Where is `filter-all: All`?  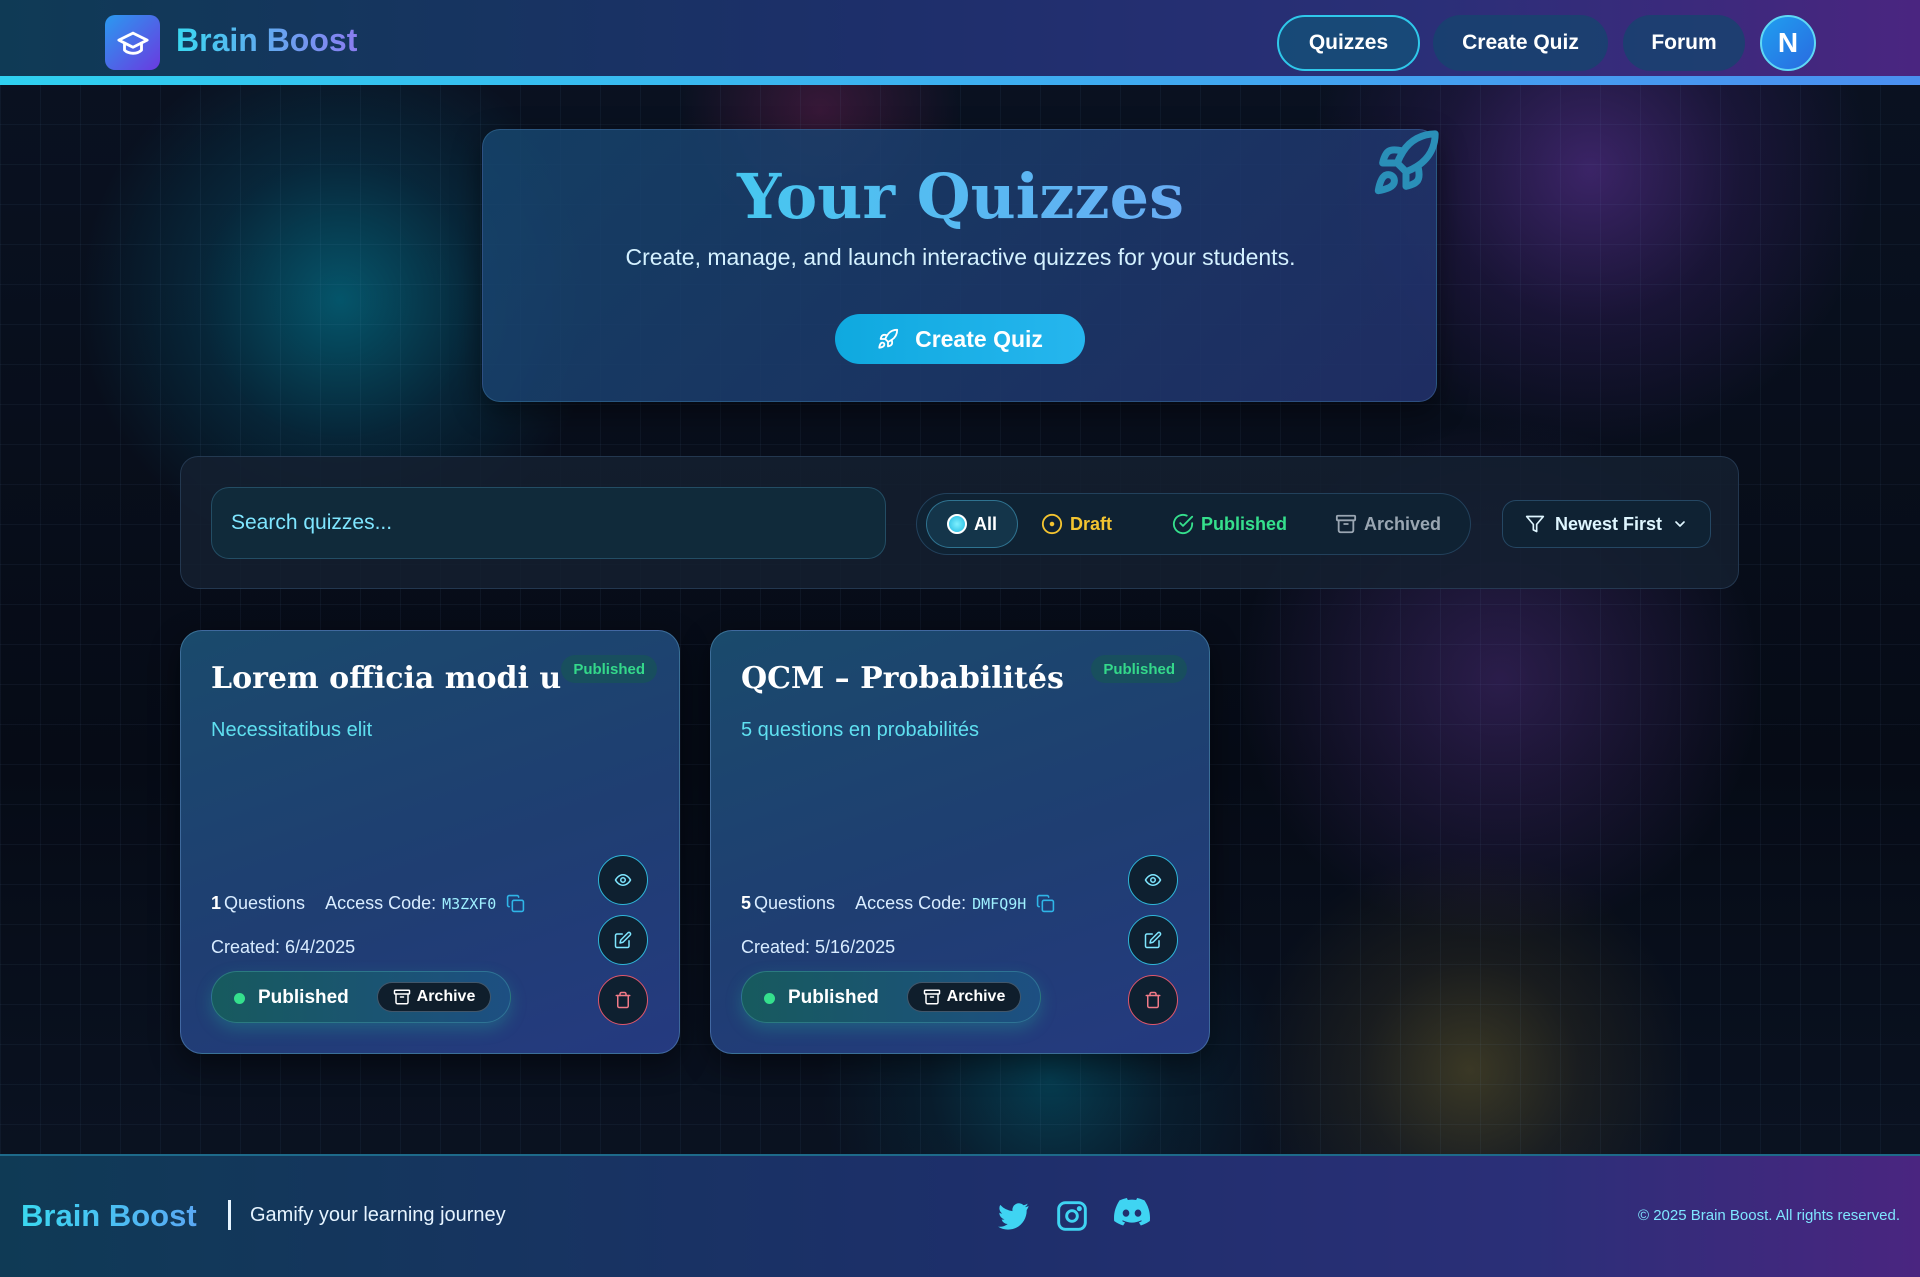 filter-all: All is located at coordinates (972, 524).